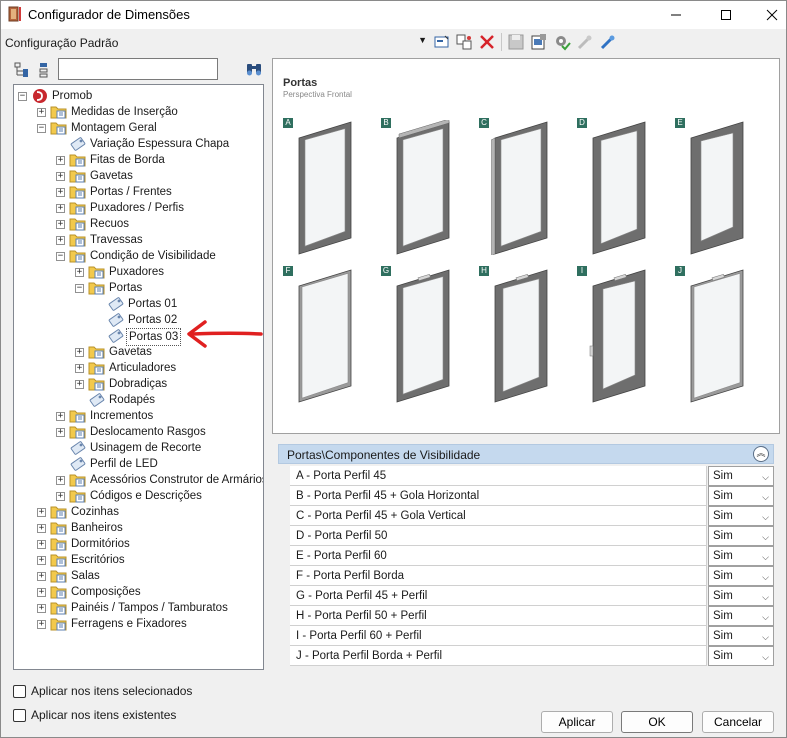  What do you see at coordinates (562, 42) in the screenshot?
I see `settings-check-icon` at bounding box center [562, 42].